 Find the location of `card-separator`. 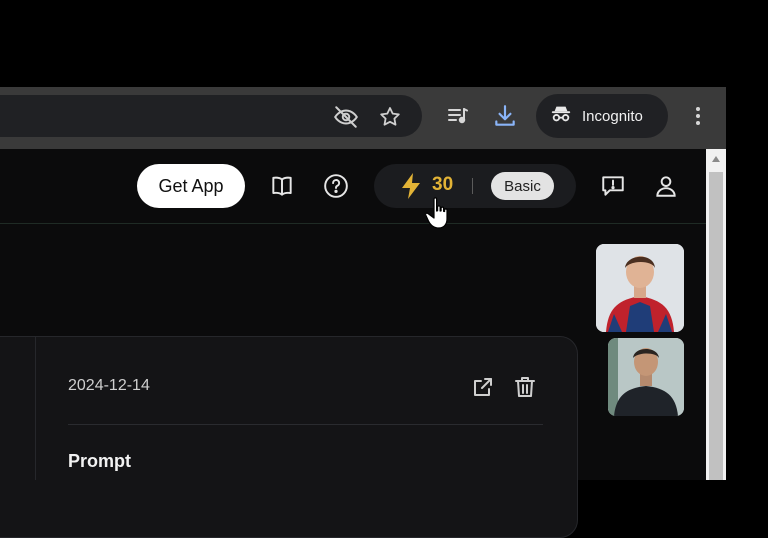

card-separator is located at coordinates (305, 424).